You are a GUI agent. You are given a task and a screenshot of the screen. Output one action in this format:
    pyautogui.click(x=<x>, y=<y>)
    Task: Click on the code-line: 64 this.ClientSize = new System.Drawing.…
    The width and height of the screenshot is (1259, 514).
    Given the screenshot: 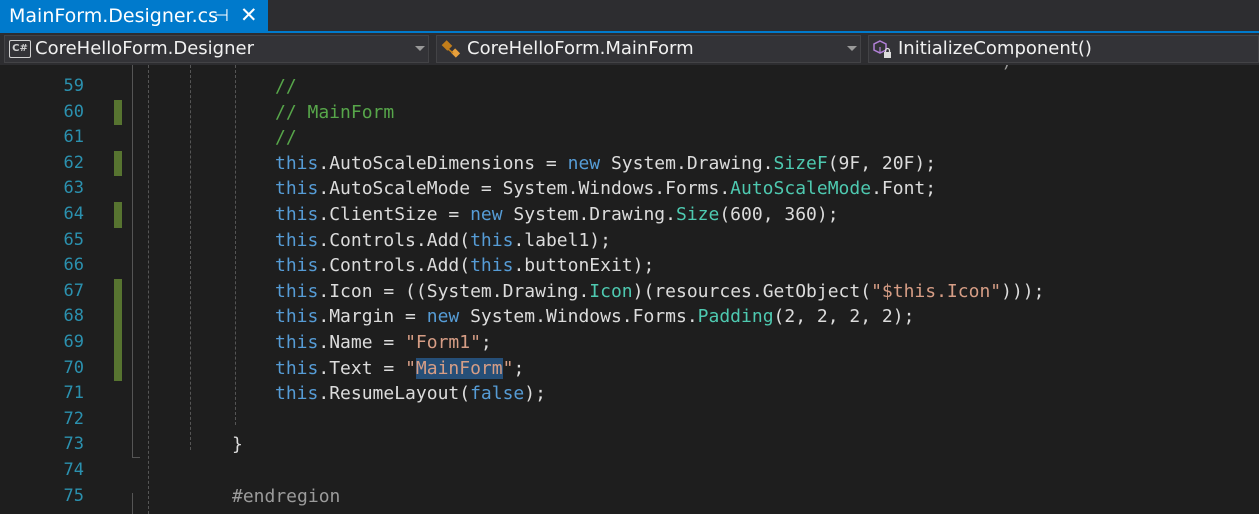 What is the action you would take?
    pyautogui.click(x=629, y=215)
    